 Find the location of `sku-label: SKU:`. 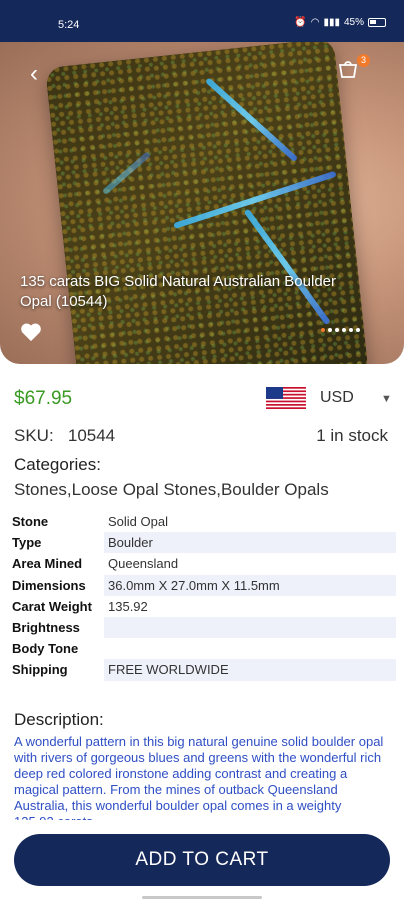

sku-label: SKU: is located at coordinates (34, 435).